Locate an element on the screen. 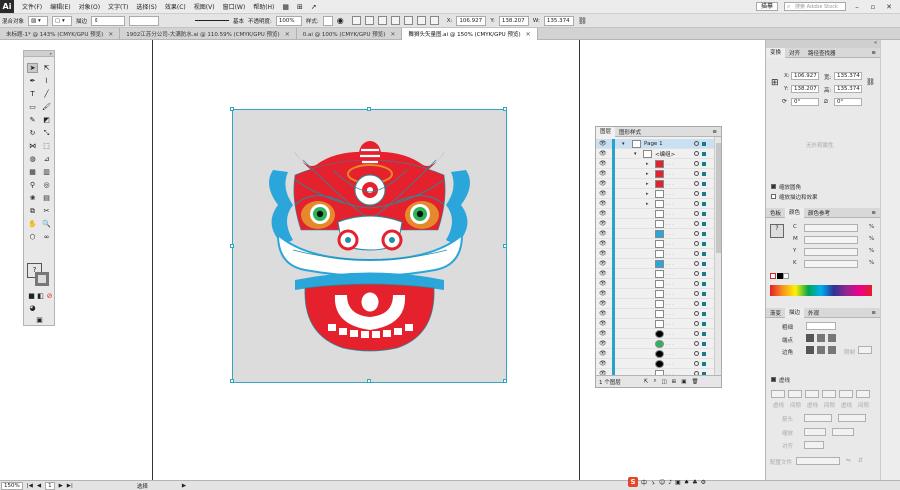 This screenshot has width=900, height=490. width-tool-icon: ⋈ is located at coordinates (32, 146).